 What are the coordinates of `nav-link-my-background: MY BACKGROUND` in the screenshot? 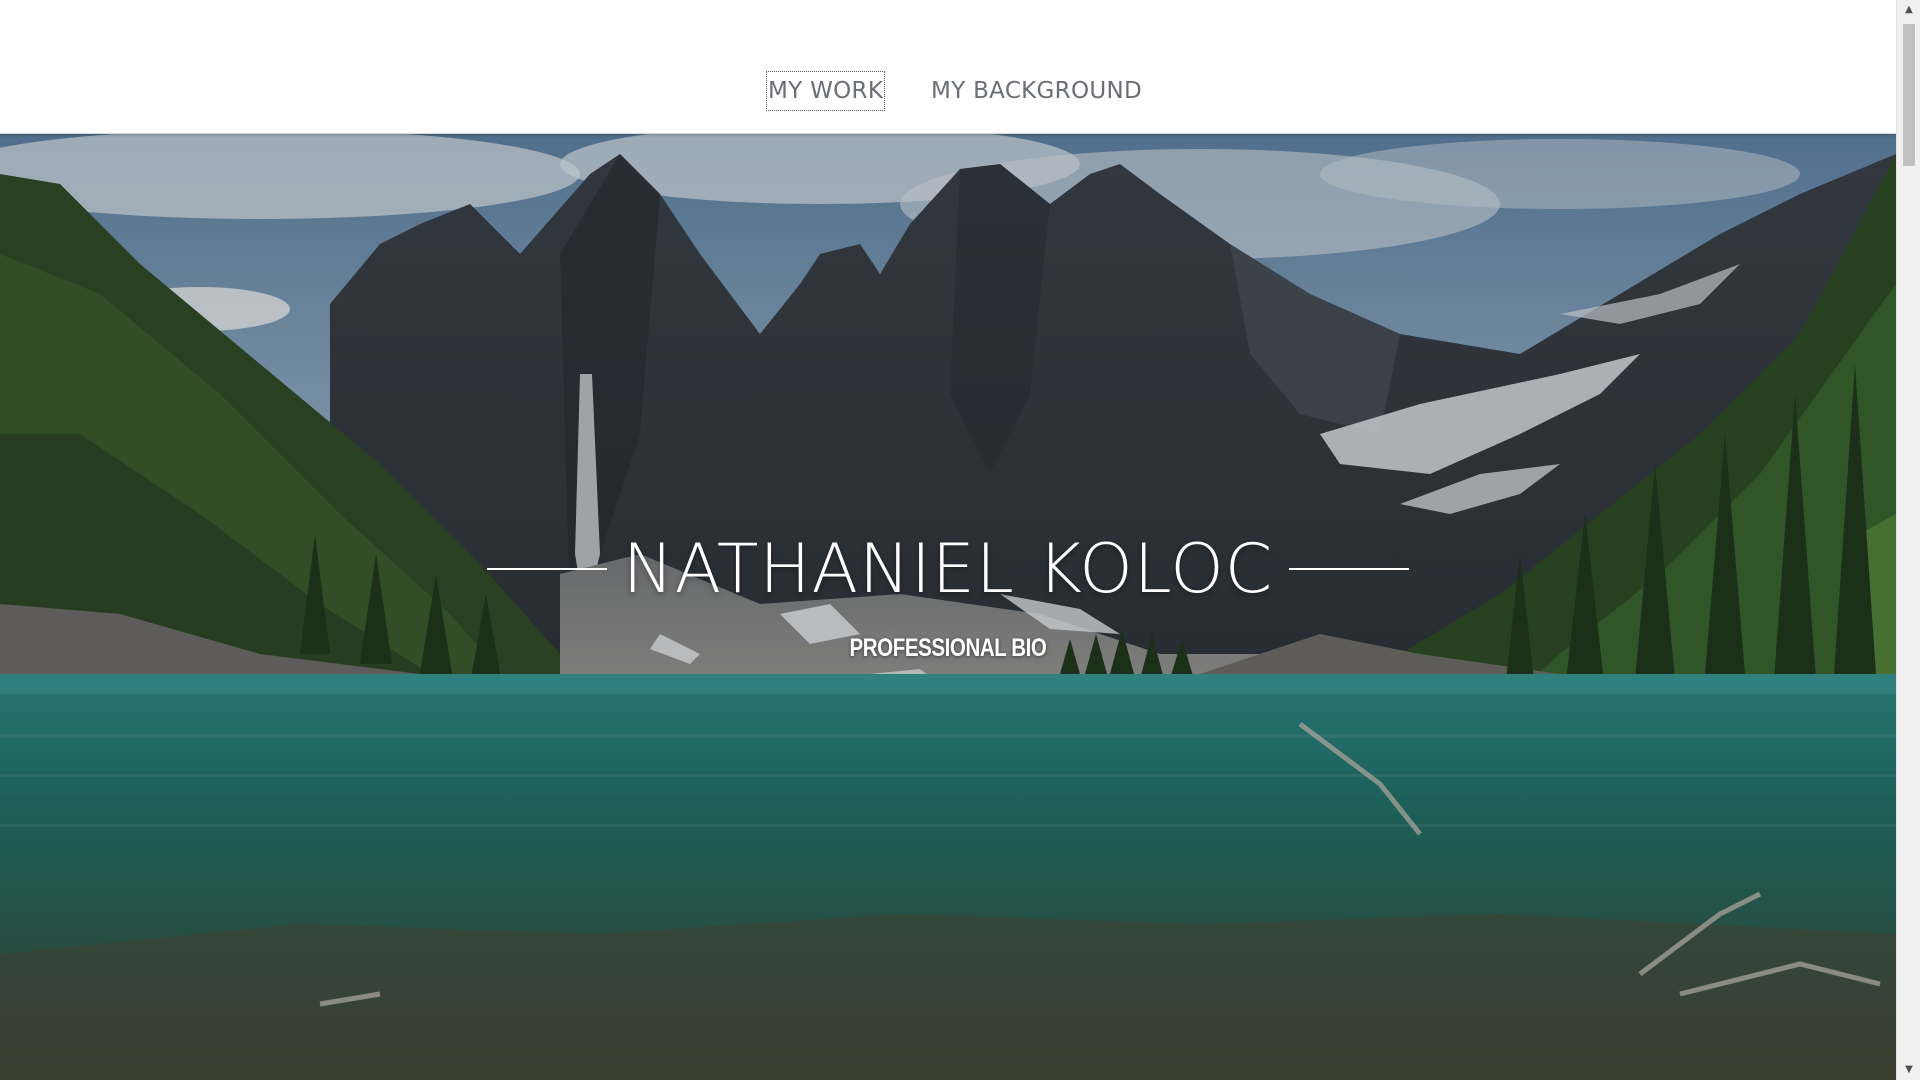 It's located at (1036, 91).